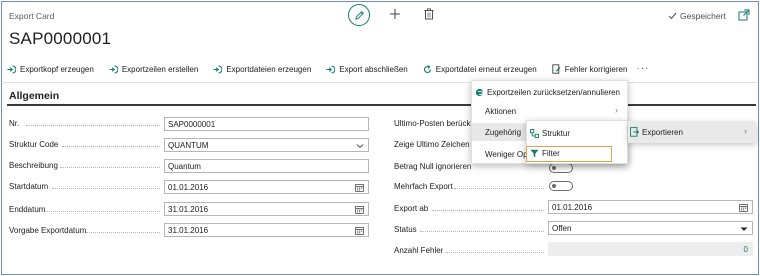  Describe the element at coordinates (662, 132) in the screenshot. I see `menu-item-label: Exportieren` at that location.